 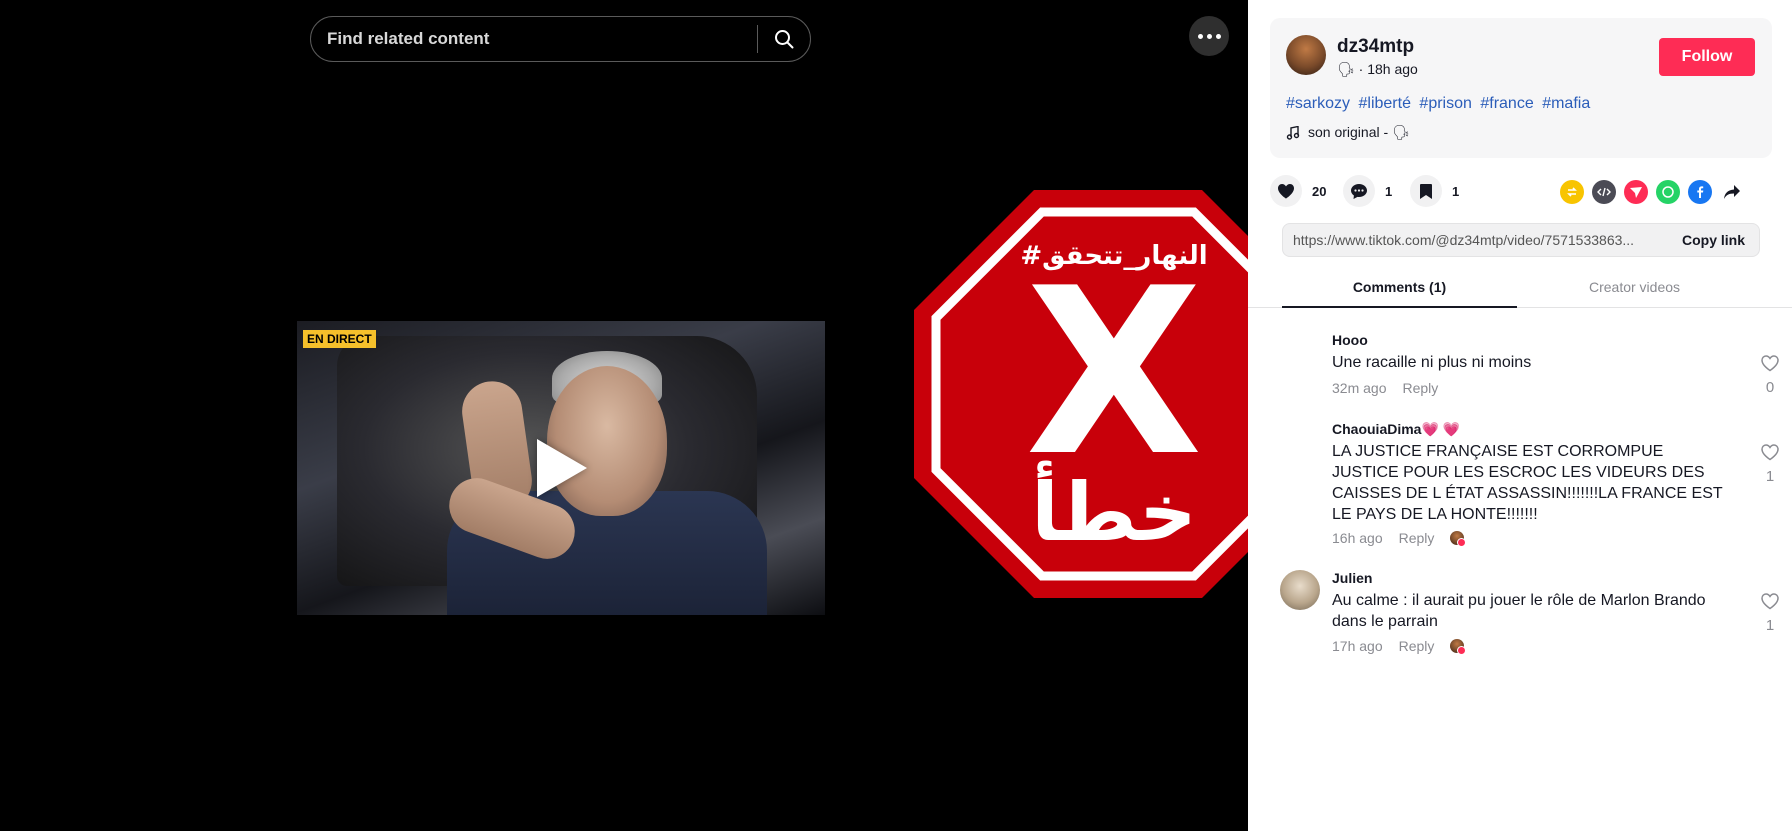 I want to click on live-badge: EN DIRECT, so click(x=339, y=339).